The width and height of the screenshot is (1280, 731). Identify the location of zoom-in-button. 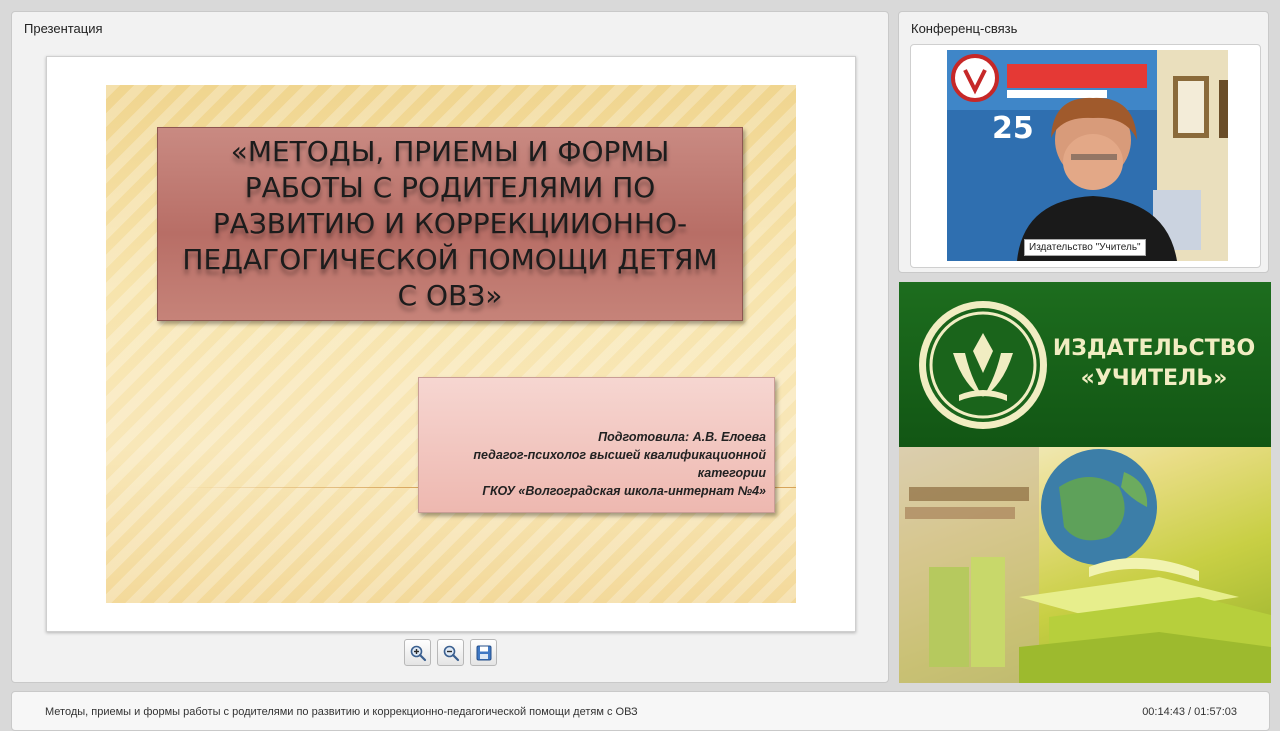
(417, 652).